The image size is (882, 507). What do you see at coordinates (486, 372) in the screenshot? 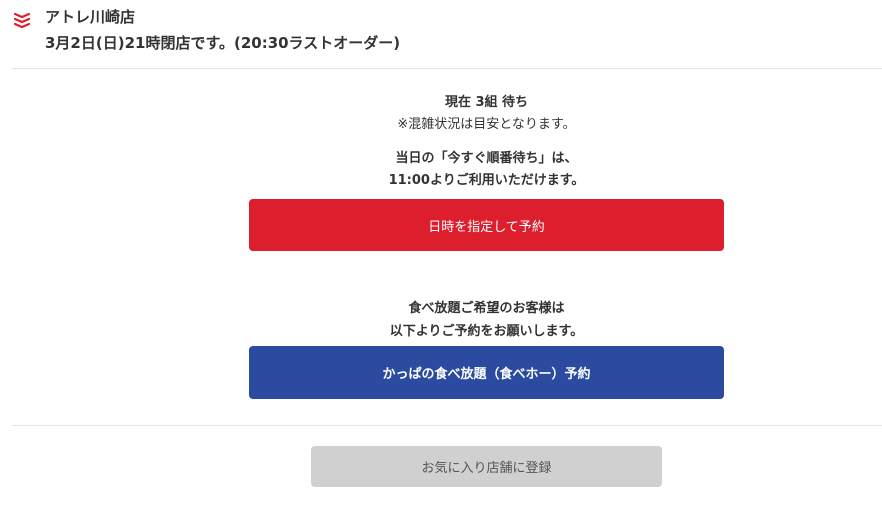
I see `buffet-reserve-button: かっぱの食べ放題（食べホー）予約` at bounding box center [486, 372].